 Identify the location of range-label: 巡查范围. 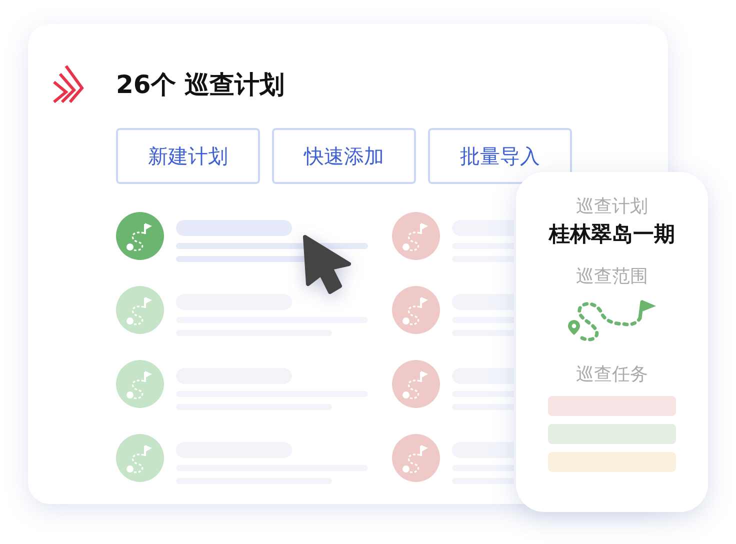
(612, 276).